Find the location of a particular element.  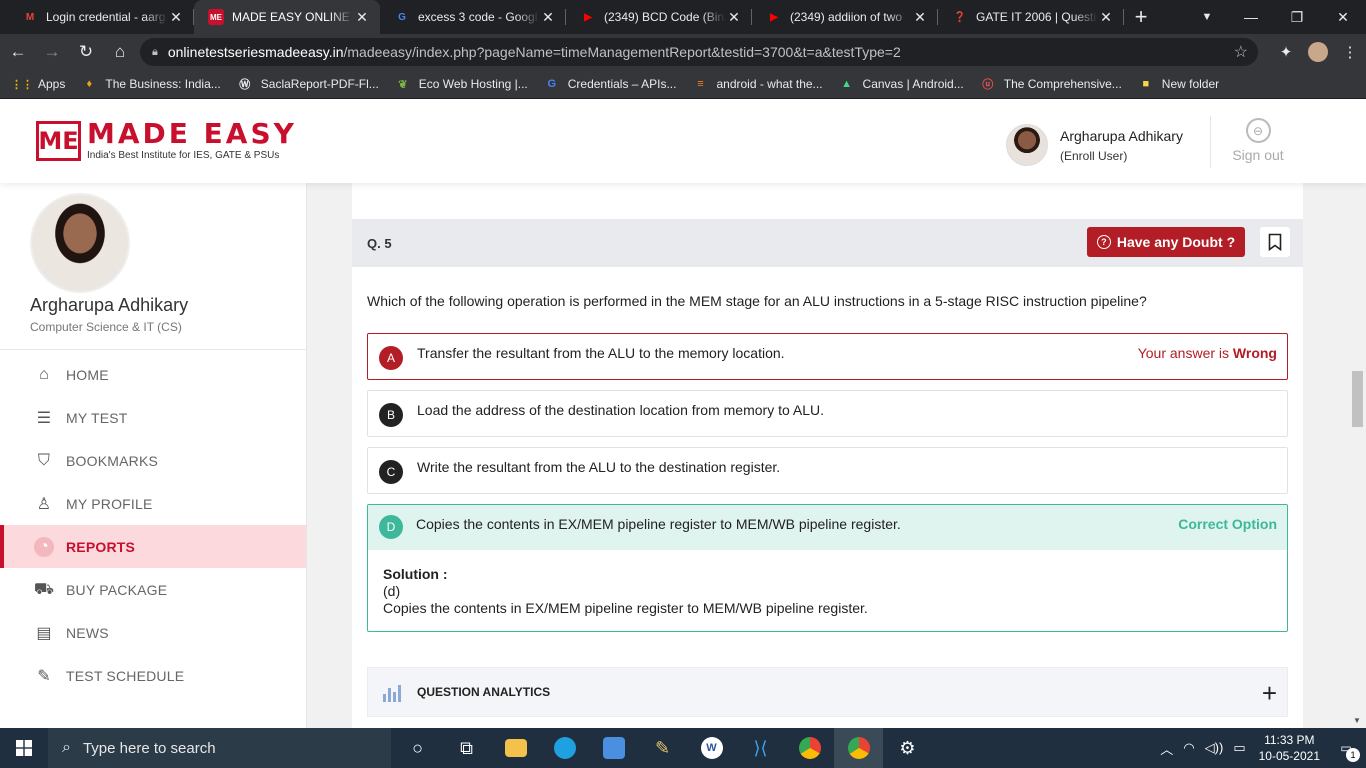

question-analytics-toggle: QUESTION ANALYTICS + is located at coordinates (827, 692).